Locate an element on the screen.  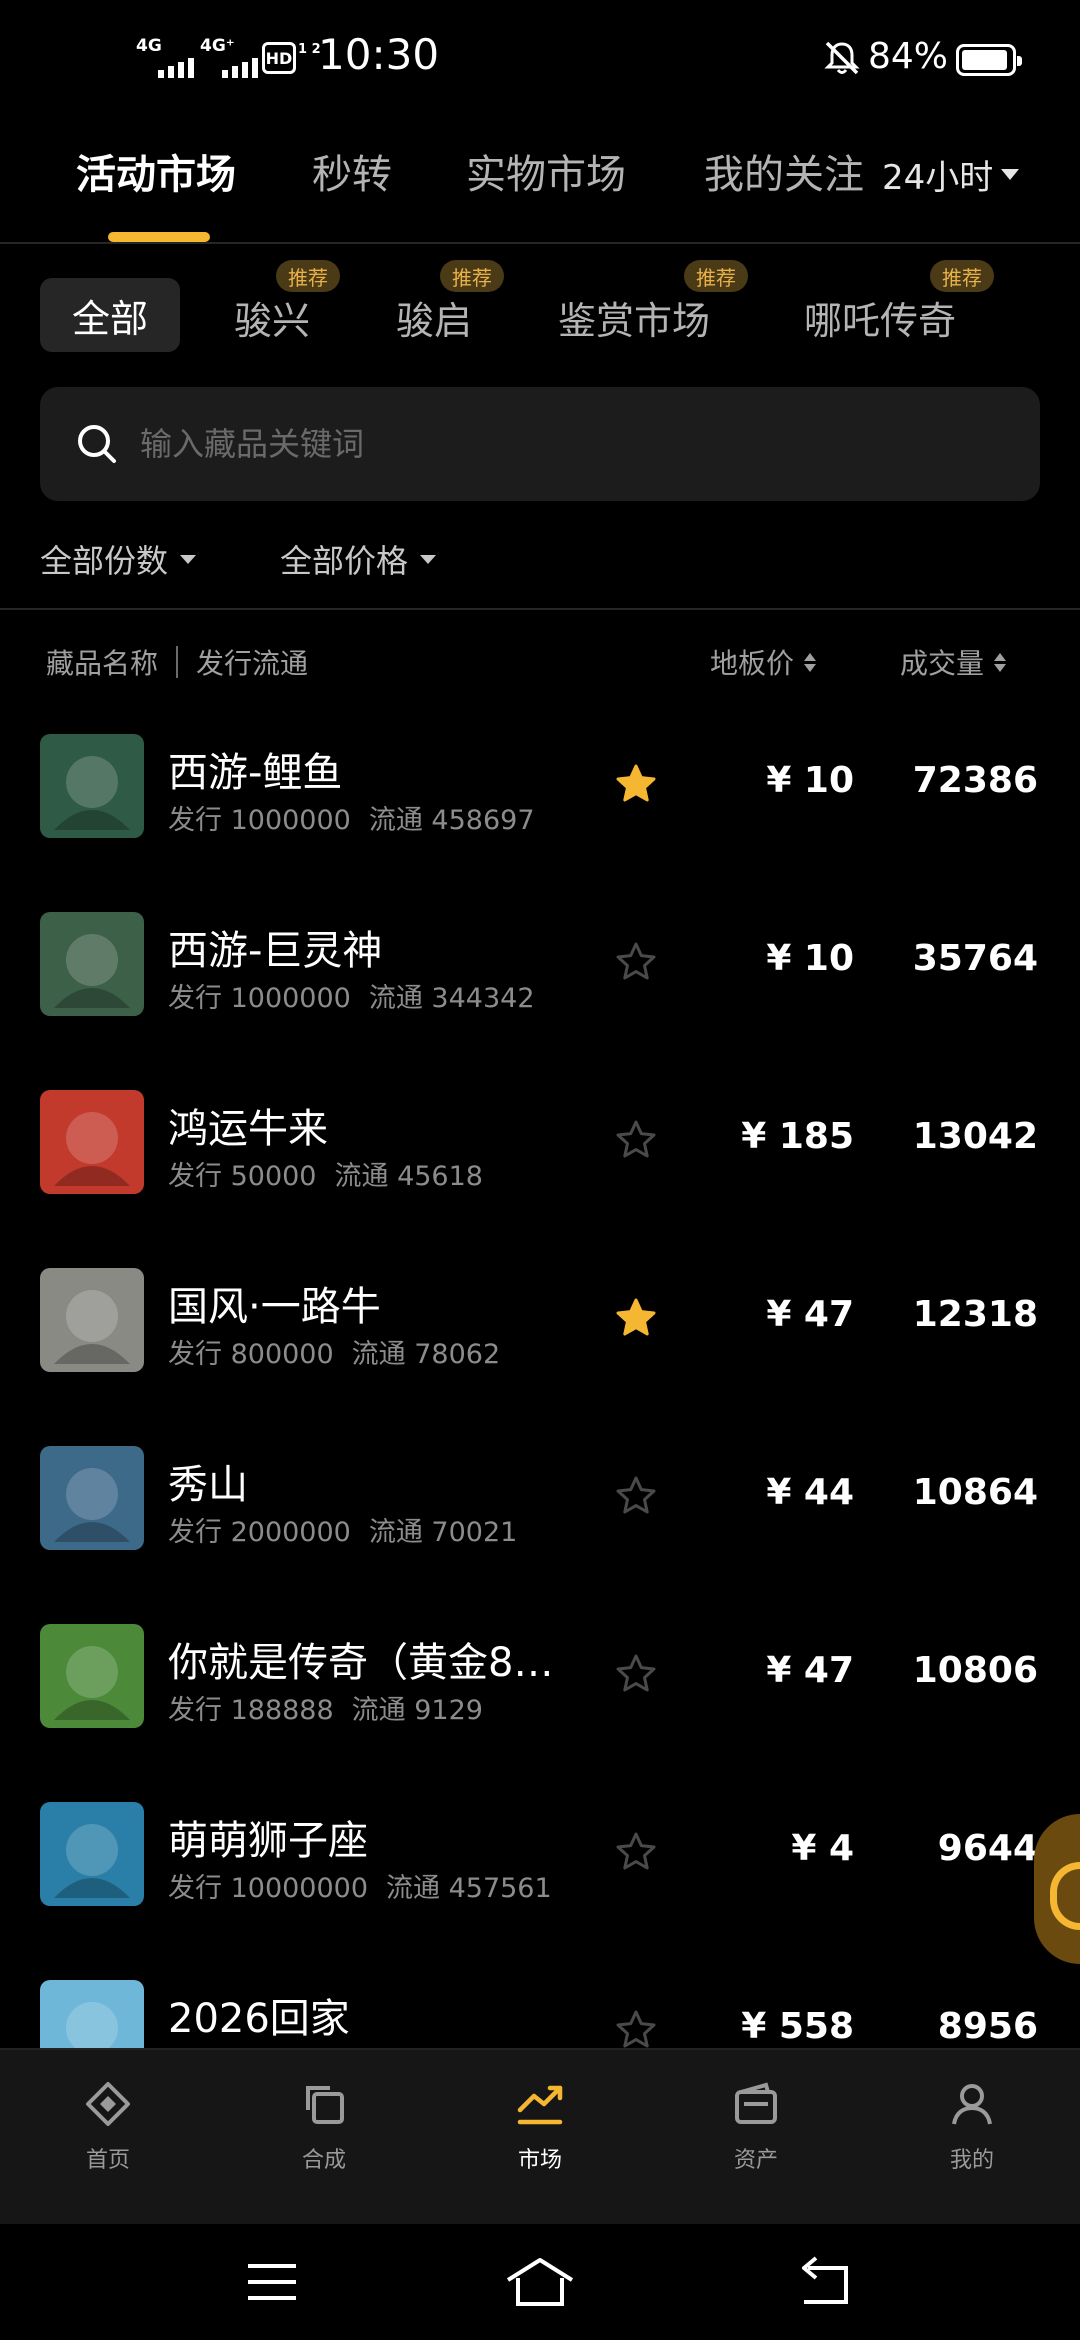
list-item: 秀山 发行 2000000 流通 70021 ¥ 44 10864 is located at coordinates (540, 1501).